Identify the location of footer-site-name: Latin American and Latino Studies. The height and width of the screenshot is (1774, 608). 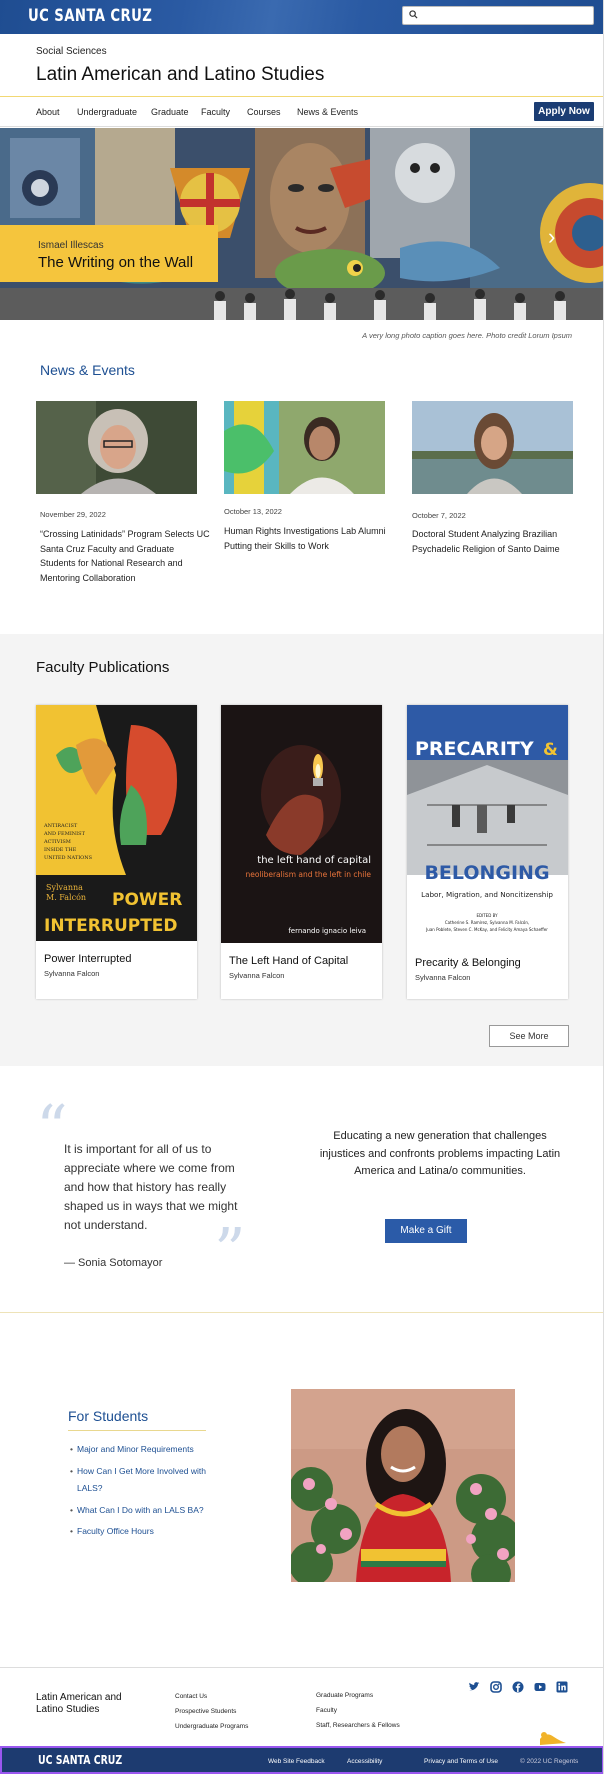
(91, 1704).